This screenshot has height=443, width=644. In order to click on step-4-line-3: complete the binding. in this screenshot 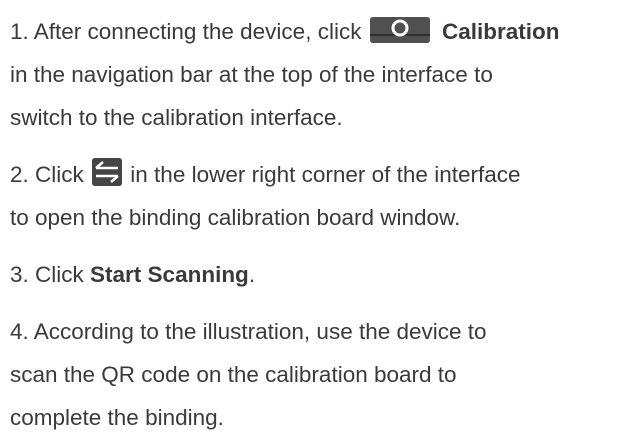, I will do `click(117, 417)`.